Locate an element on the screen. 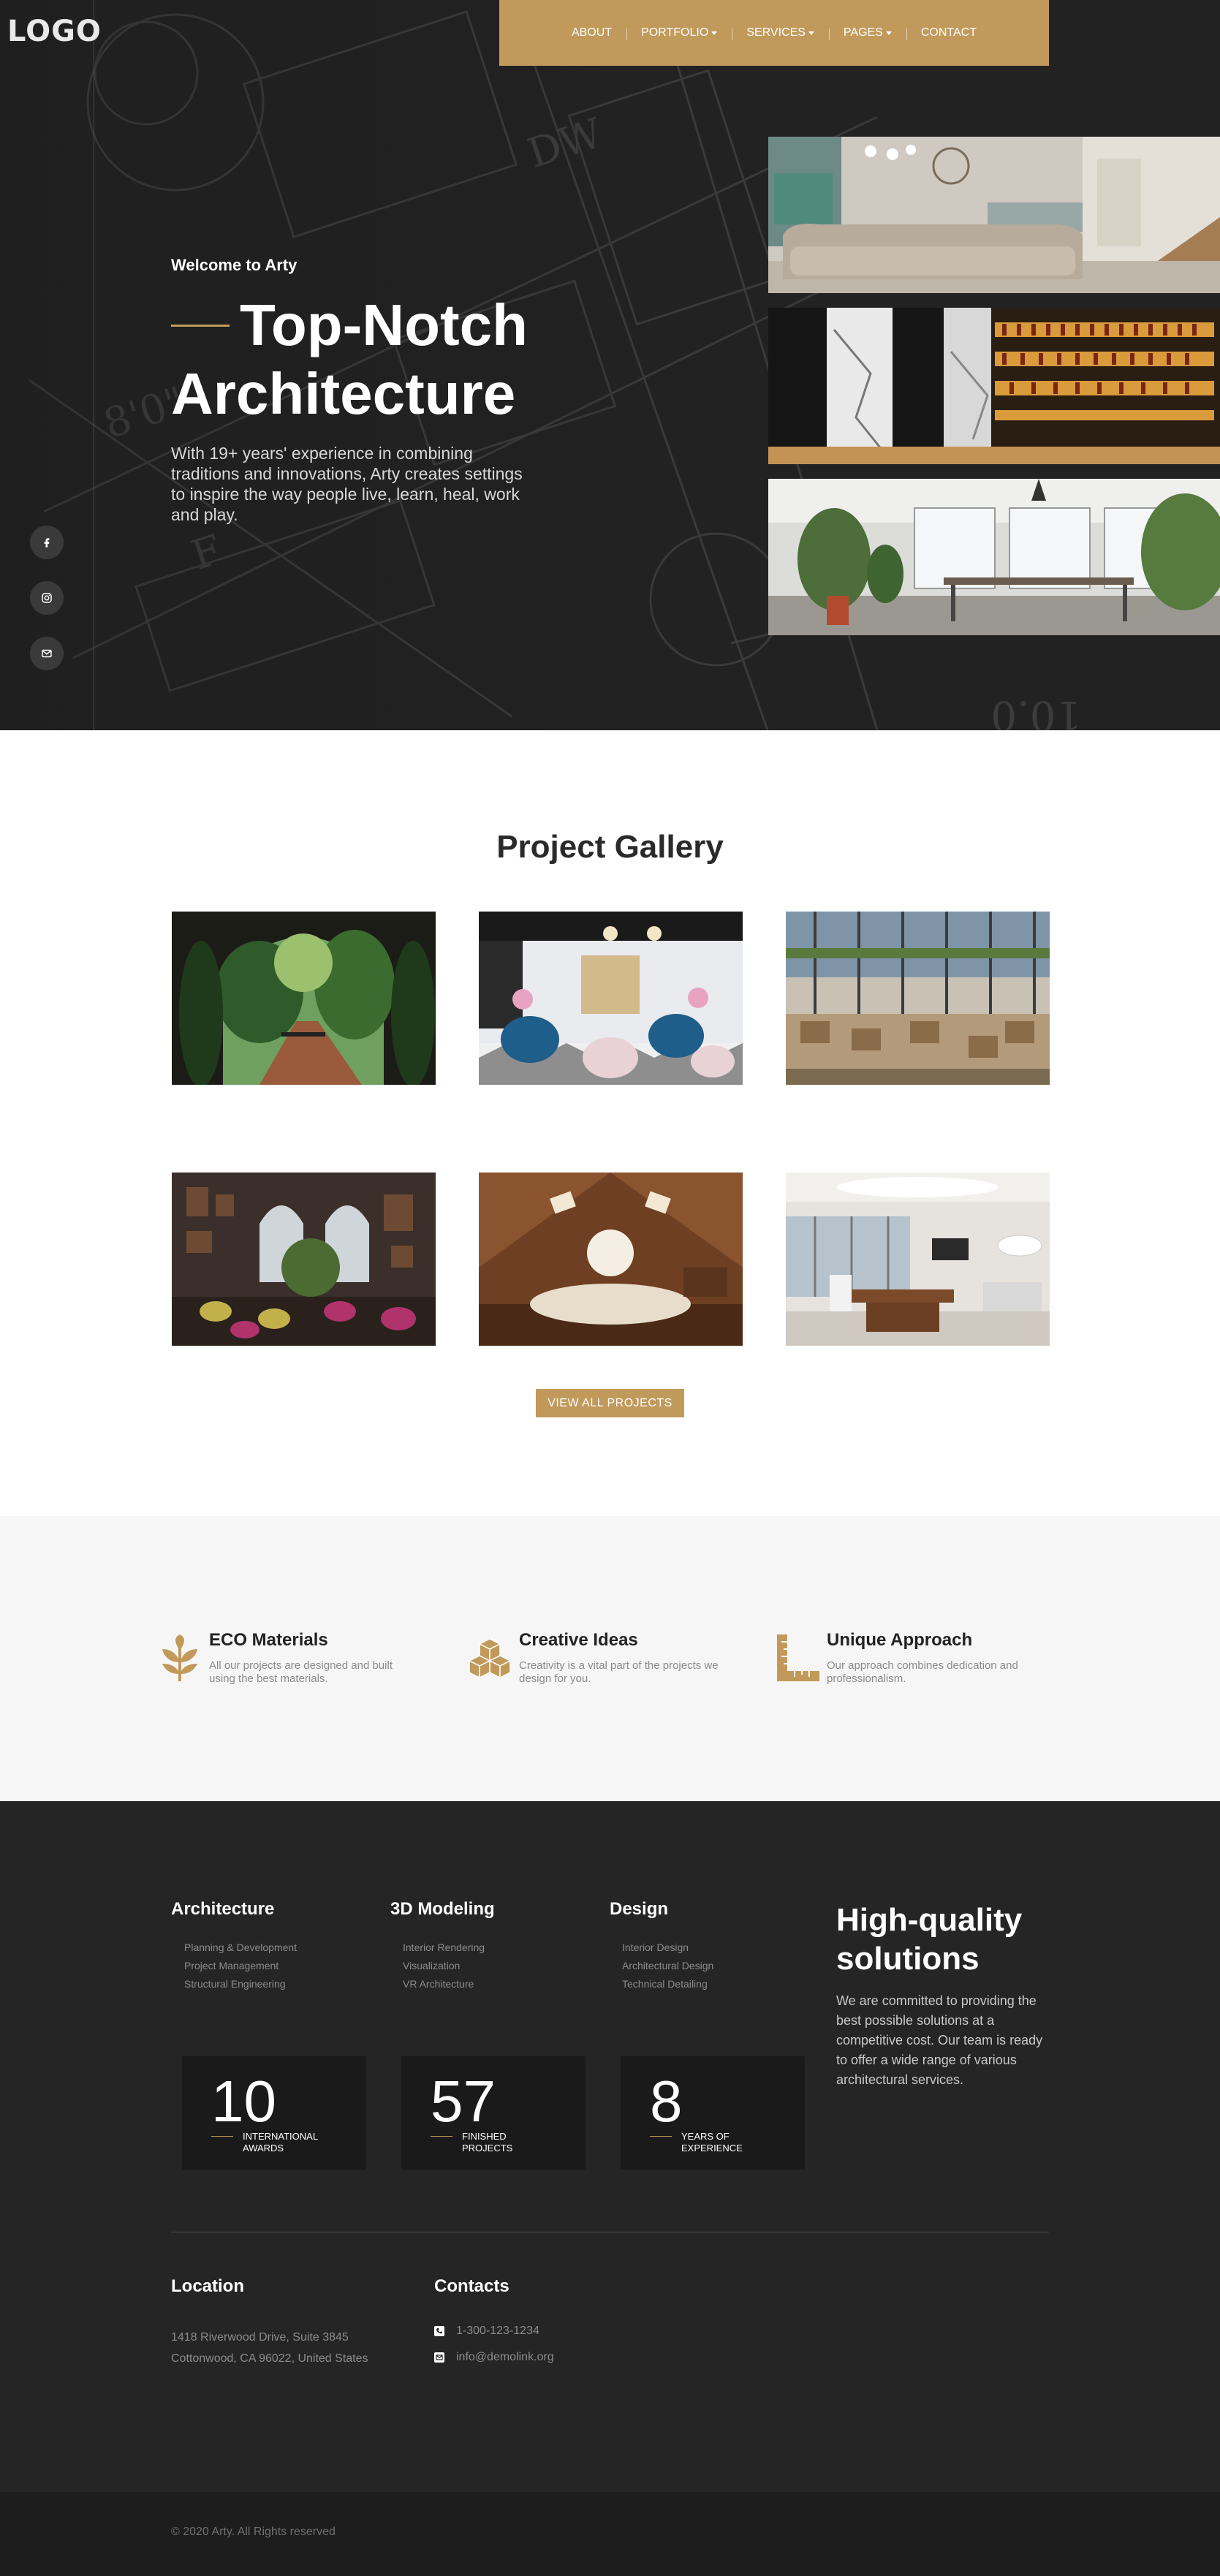 This screenshot has height=2576, width=1220. footer-col-title: 3D Modeling is located at coordinates (442, 1909).